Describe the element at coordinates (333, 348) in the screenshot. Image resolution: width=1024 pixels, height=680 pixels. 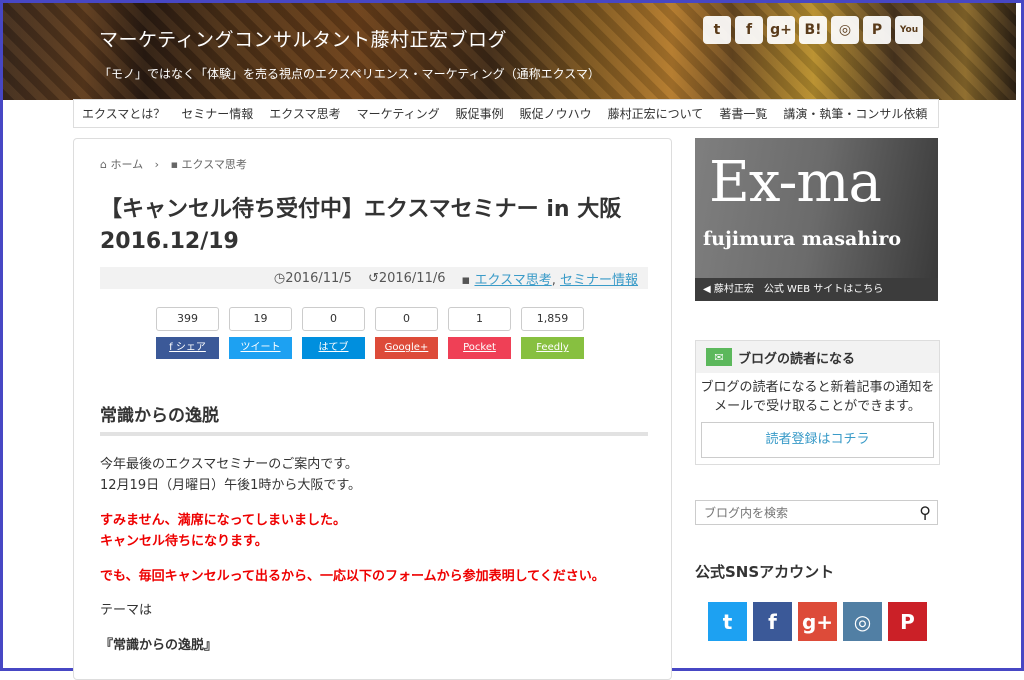
I see `hatebu-button: はてブ` at that location.